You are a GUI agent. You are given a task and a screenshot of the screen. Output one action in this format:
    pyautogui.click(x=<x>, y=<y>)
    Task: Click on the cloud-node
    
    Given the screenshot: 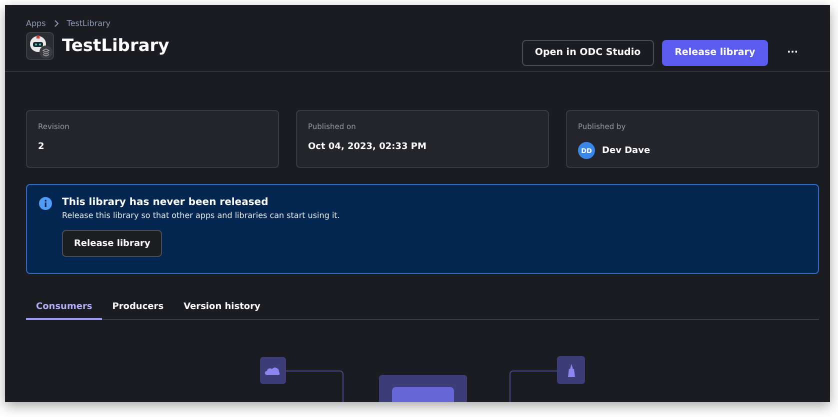 What is the action you would take?
    pyautogui.click(x=273, y=370)
    